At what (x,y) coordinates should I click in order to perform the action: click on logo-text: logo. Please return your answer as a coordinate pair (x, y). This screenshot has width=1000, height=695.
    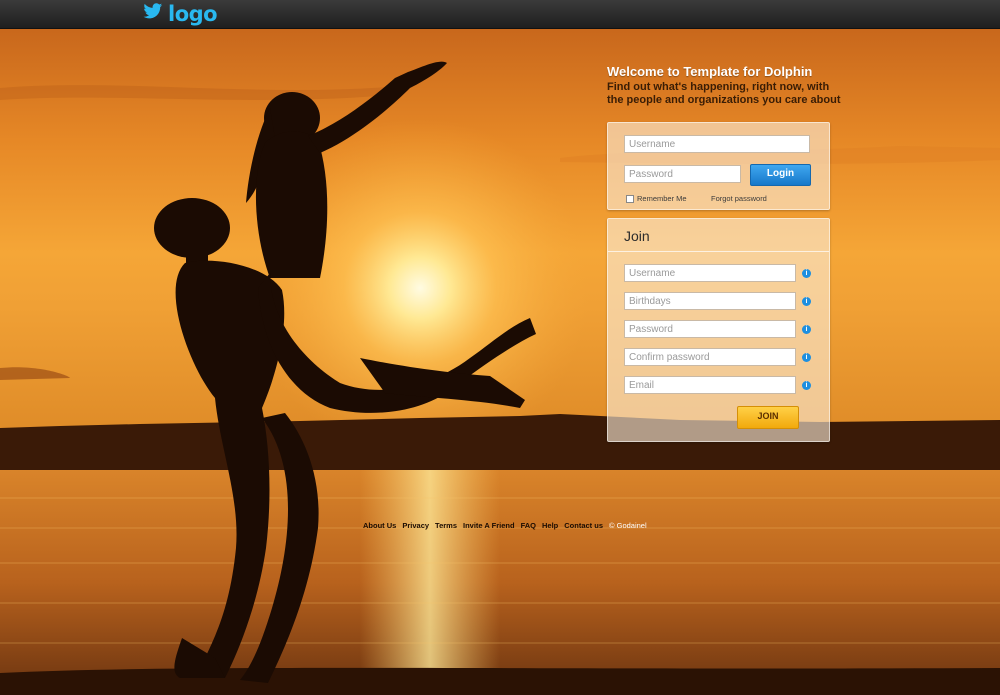
    Looking at the image, I should click on (193, 14).